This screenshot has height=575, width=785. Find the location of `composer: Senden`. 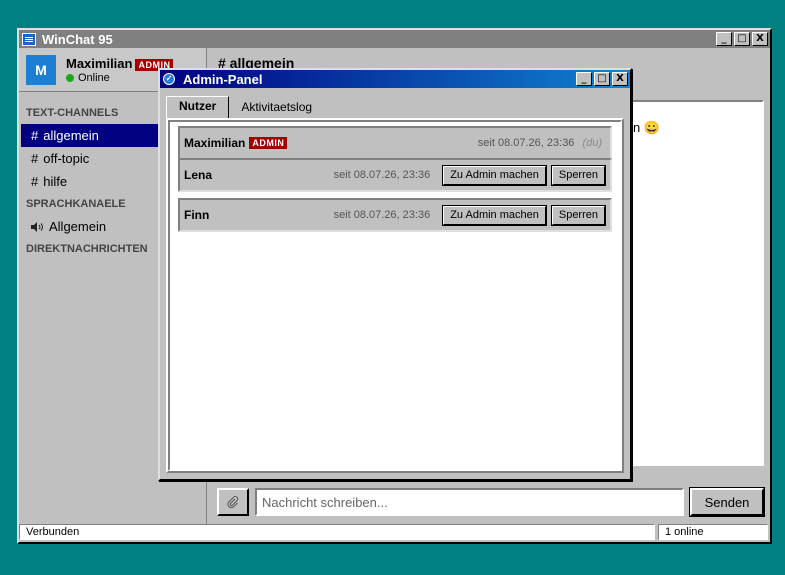

composer: Senden is located at coordinates (491, 502).